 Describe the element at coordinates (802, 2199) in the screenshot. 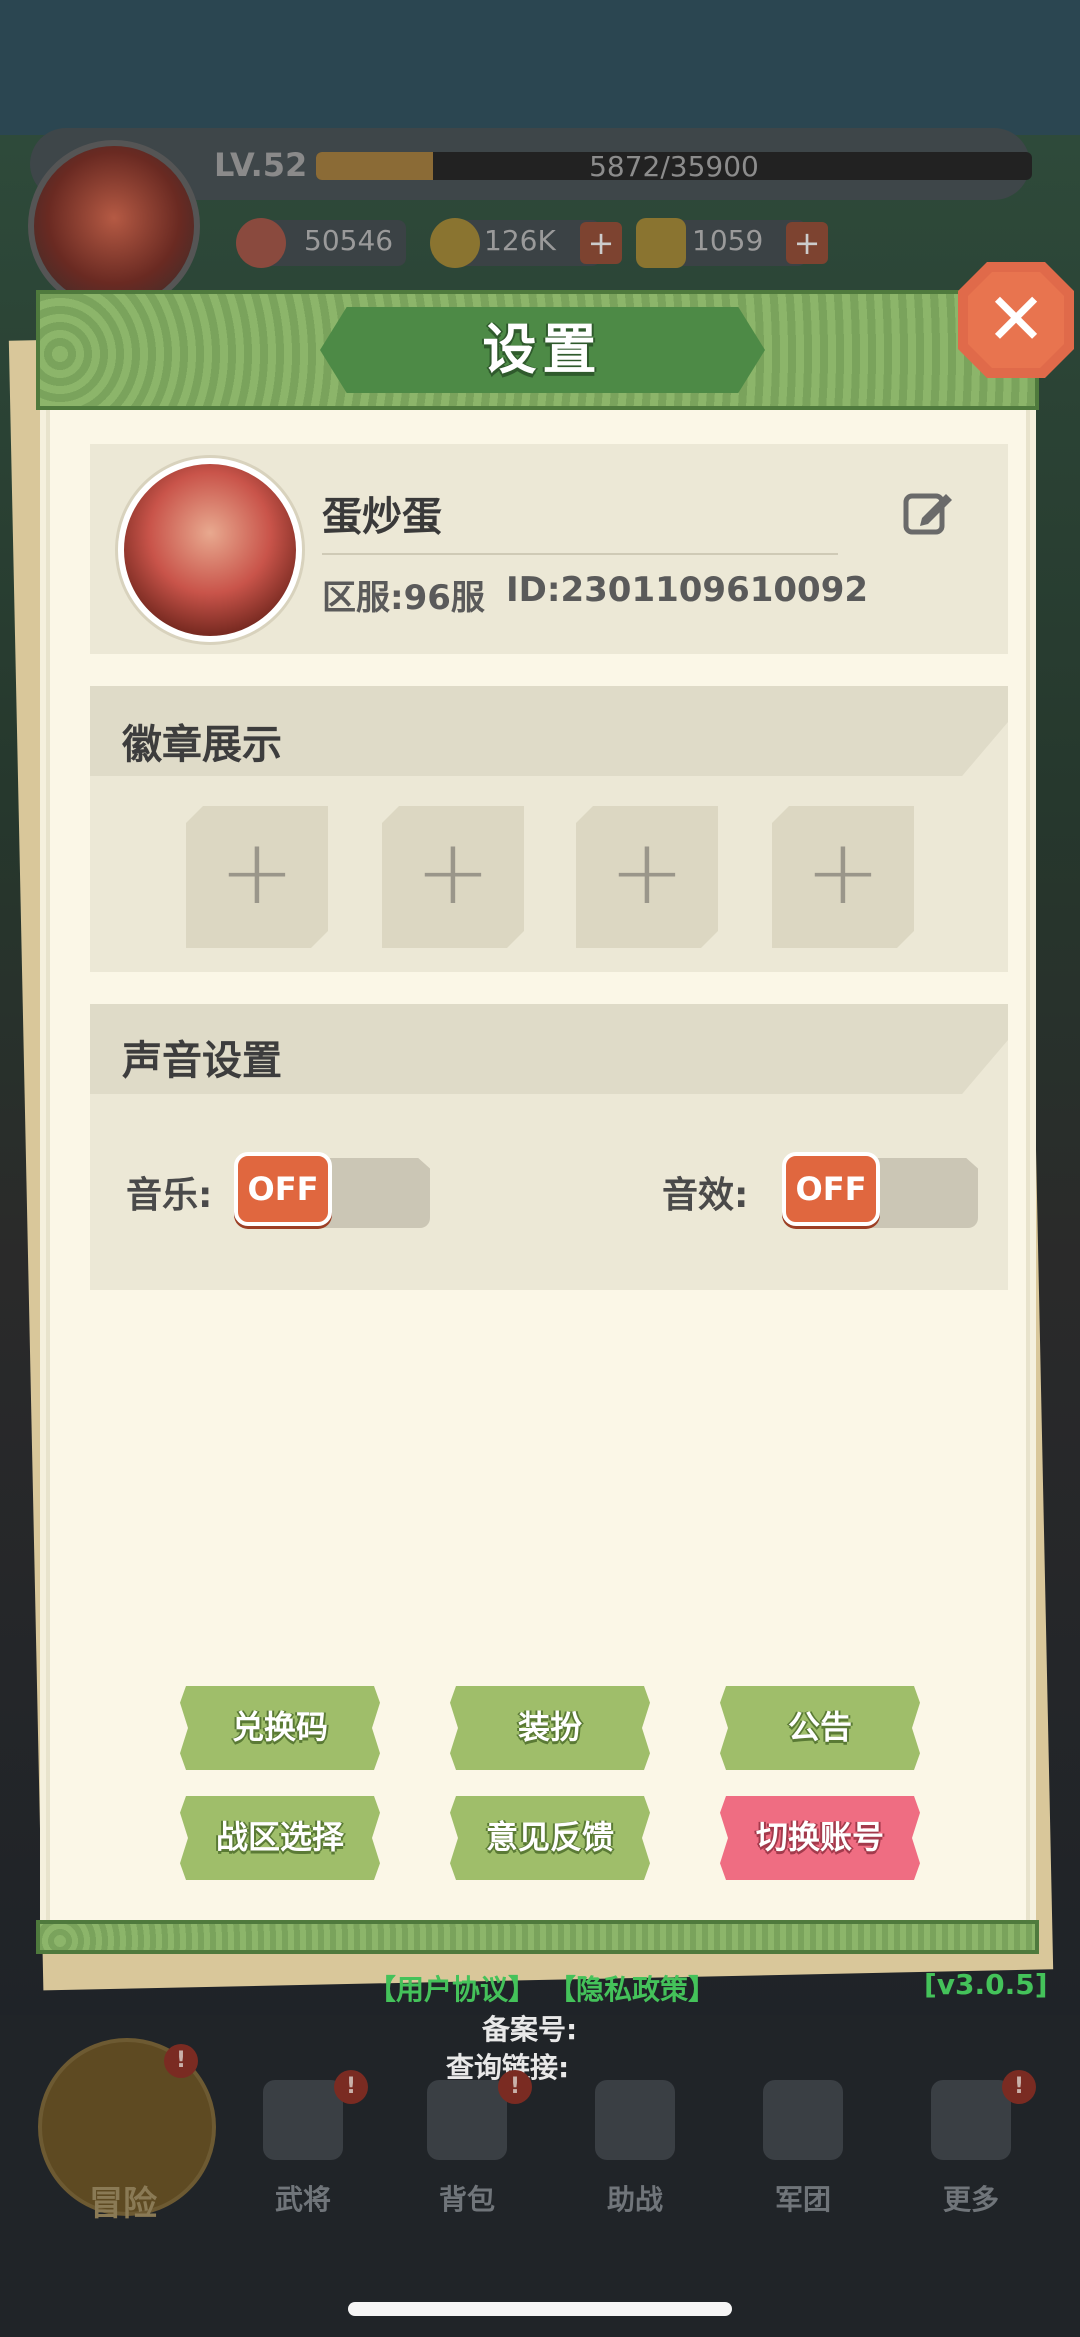

I see `nav-legion-label: 军团` at that location.